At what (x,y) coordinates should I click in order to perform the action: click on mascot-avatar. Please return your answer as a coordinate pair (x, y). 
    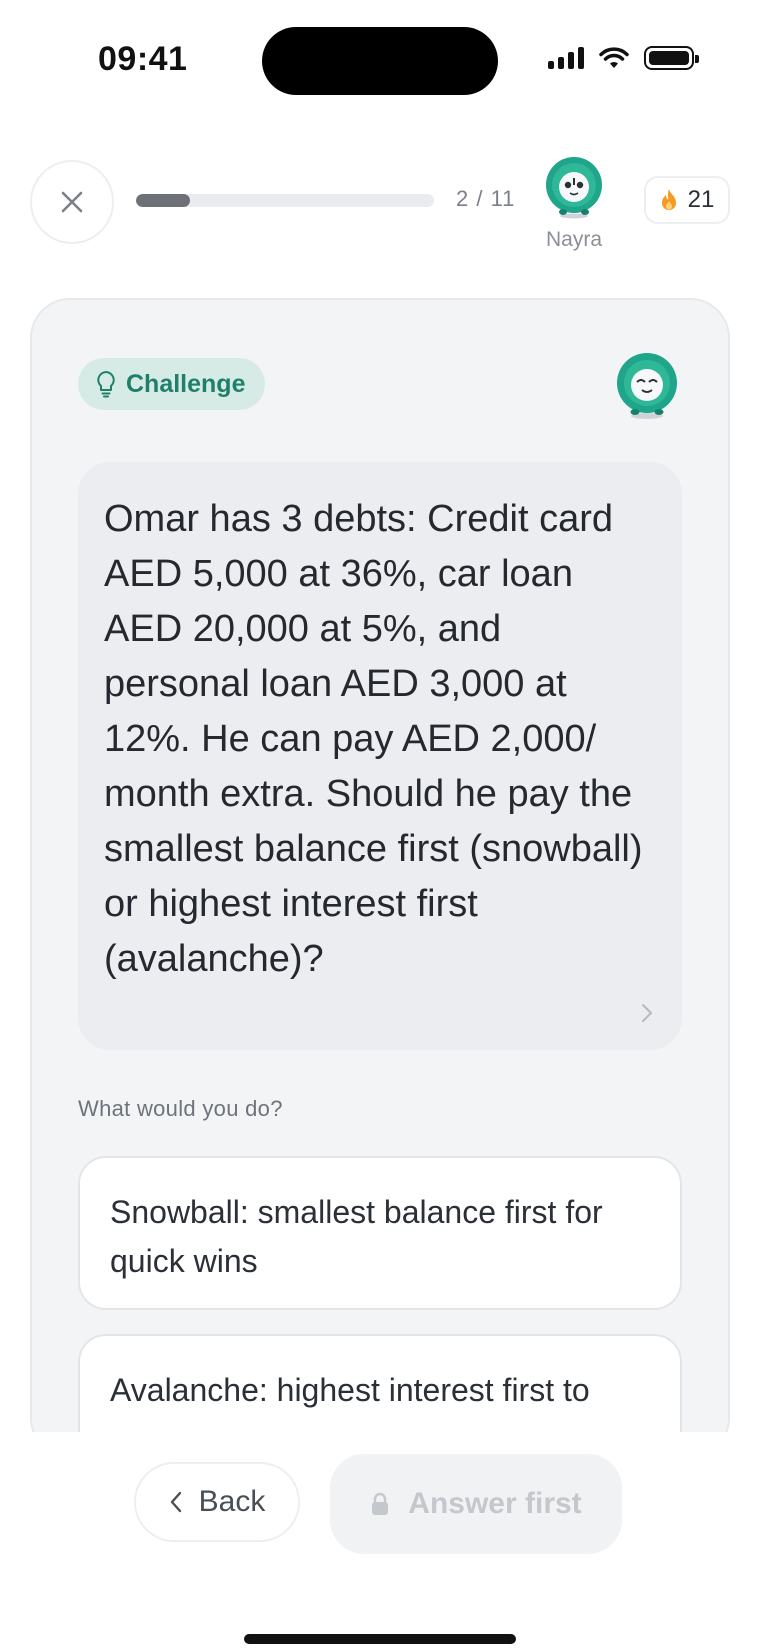
    Looking at the image, I should click on (574, 187).